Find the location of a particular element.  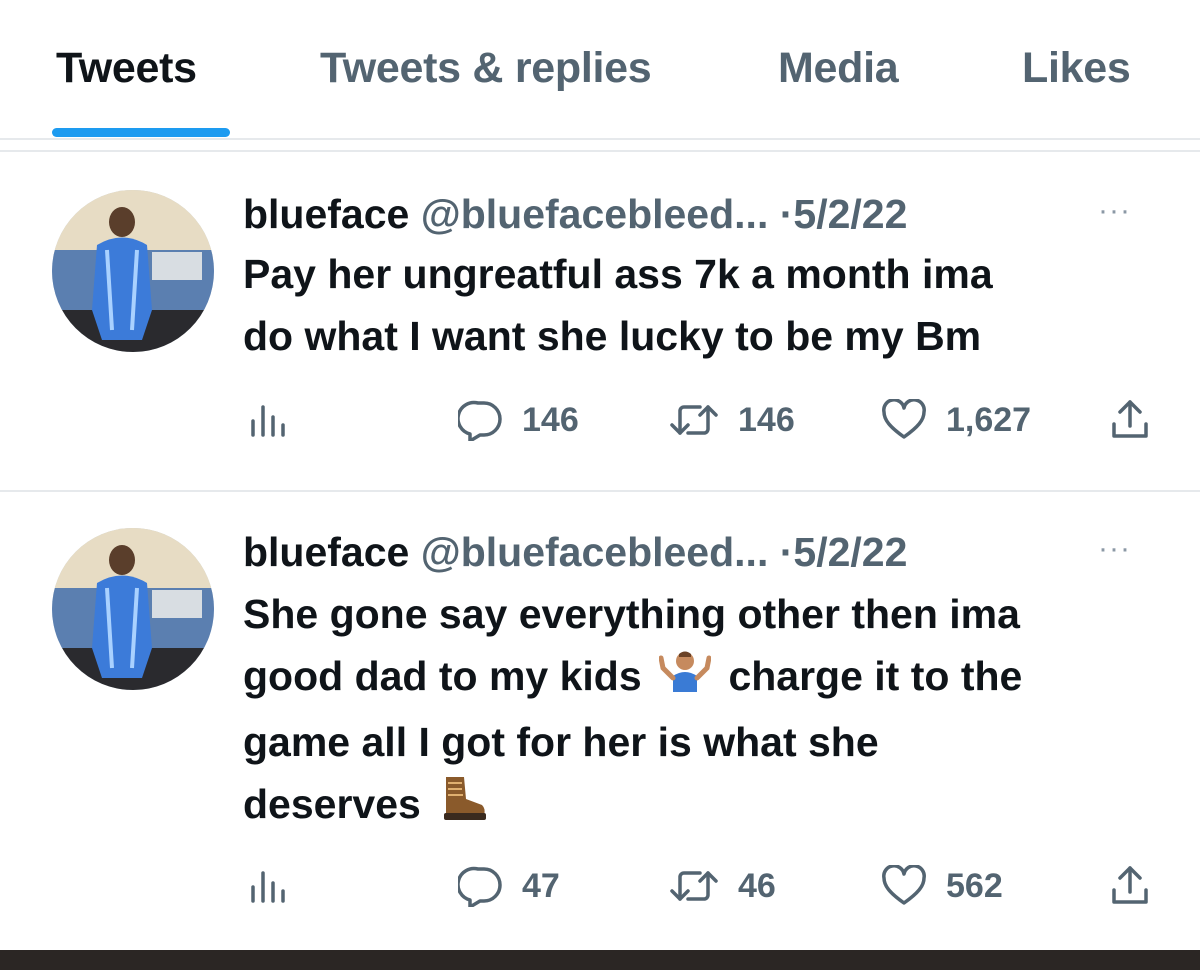

tweet-text-segment: deserves is located at coordinates (332, 803).